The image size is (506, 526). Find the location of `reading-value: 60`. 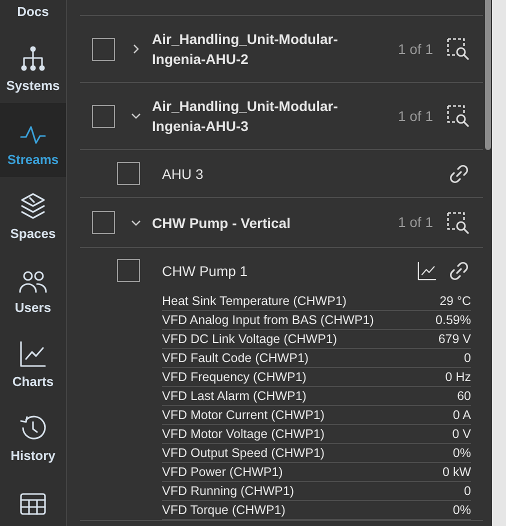

reading-value: 60 is located at coordinates (464, 396).